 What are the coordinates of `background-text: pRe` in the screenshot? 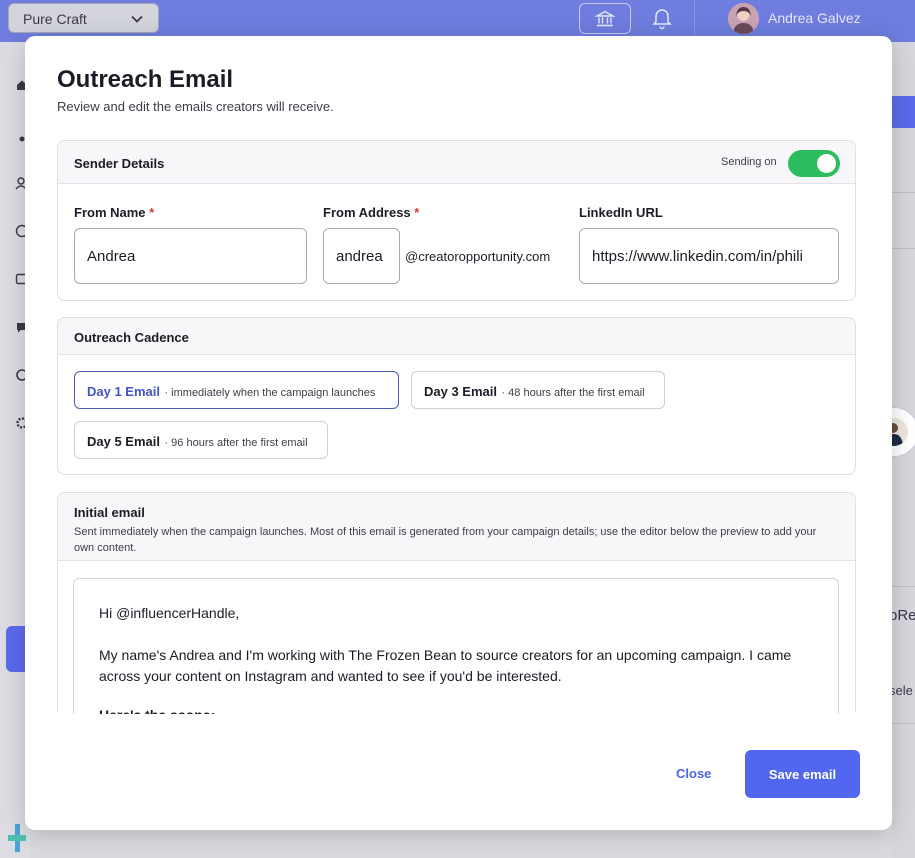 It's located at (902, 615).